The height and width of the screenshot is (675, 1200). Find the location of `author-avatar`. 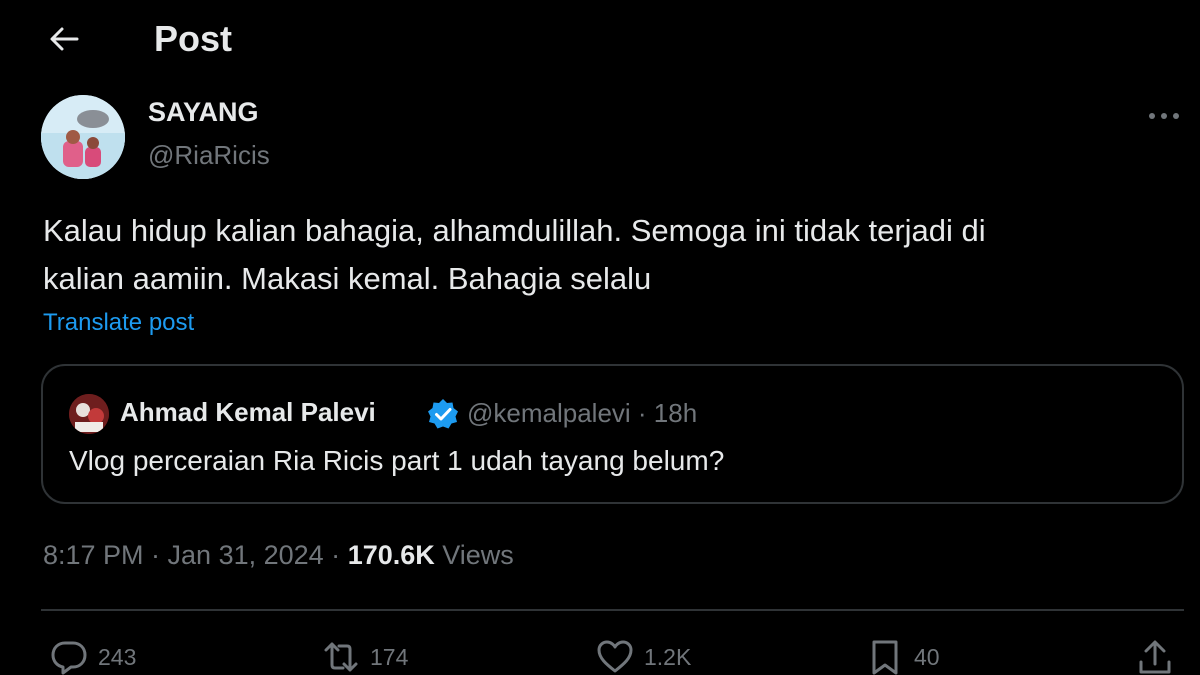

author-avatar is located at coordinates (83, 137).